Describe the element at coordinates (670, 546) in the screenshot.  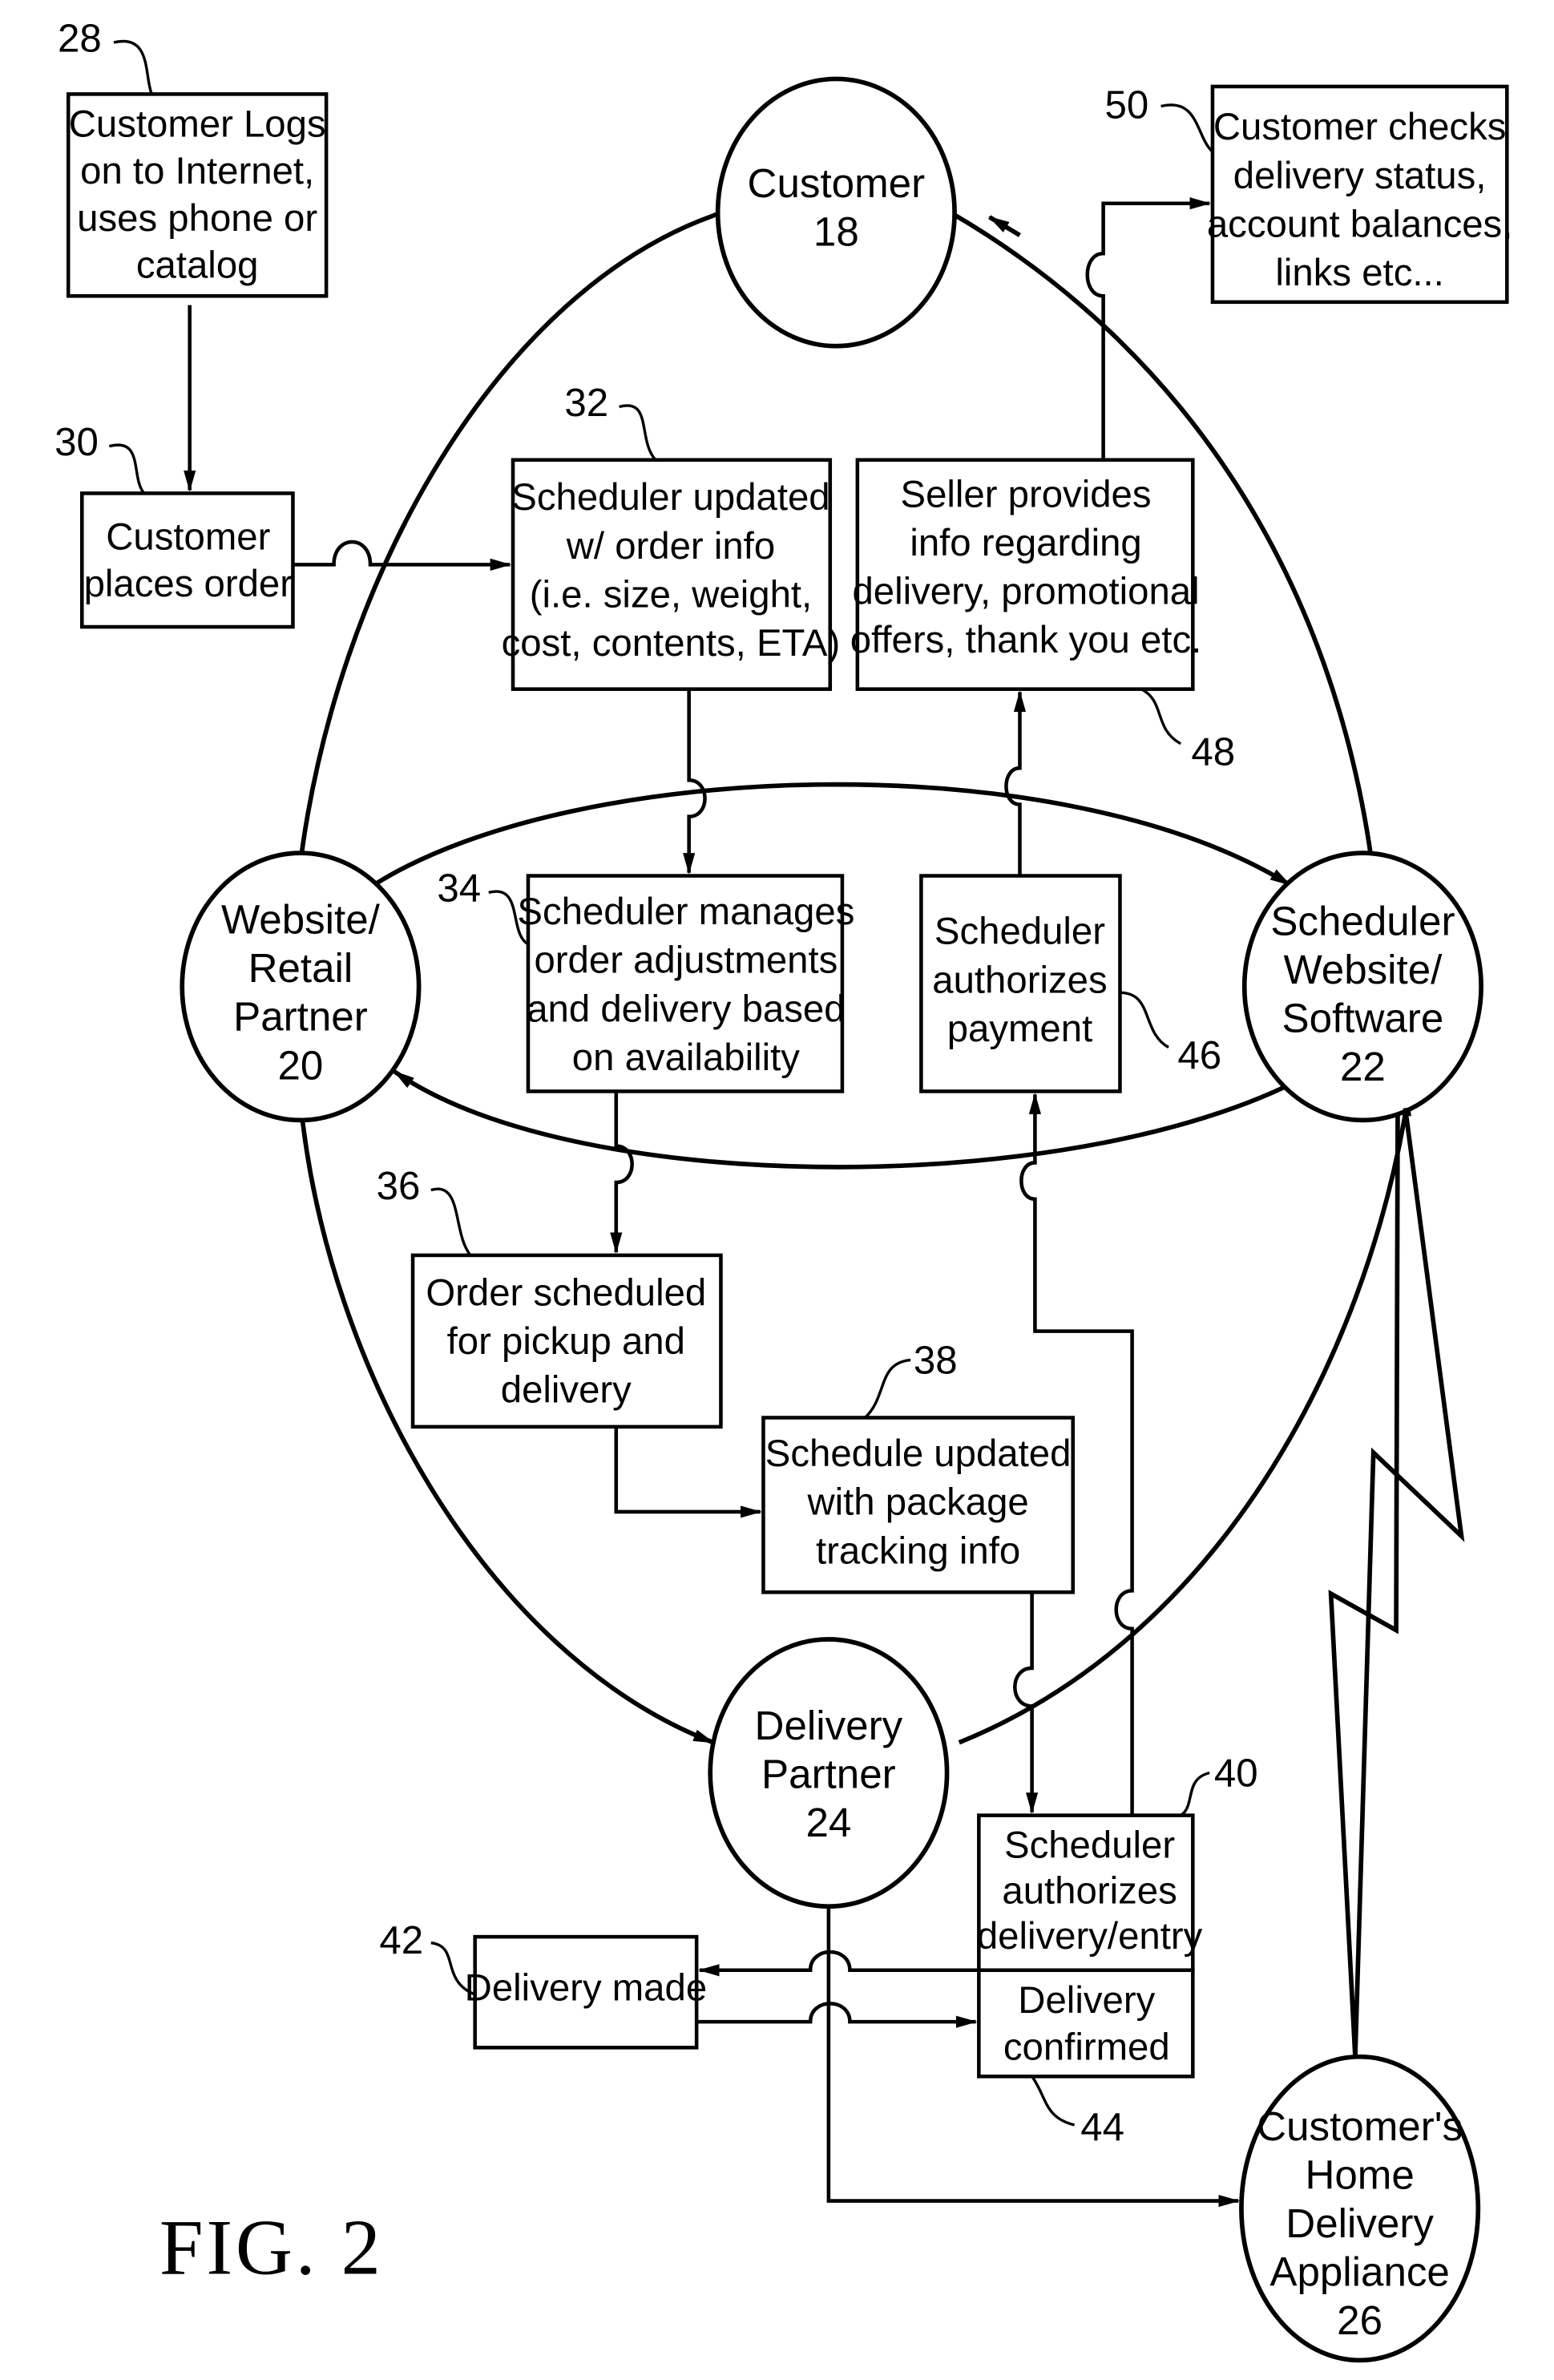
I see `box-32-line-2: w/ order info` at that location.